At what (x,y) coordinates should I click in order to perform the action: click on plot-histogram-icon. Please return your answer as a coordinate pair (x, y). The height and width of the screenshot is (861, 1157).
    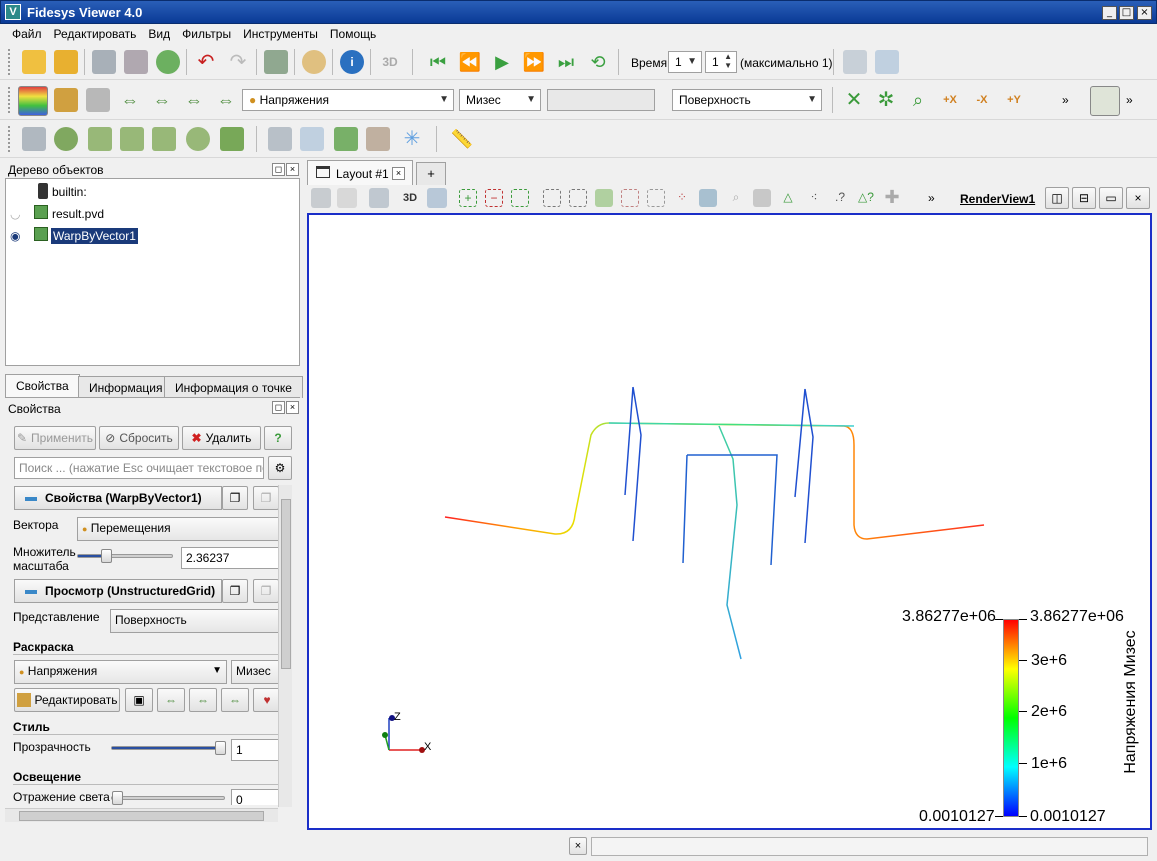
    Looking at the image, I should click on (312, 139).